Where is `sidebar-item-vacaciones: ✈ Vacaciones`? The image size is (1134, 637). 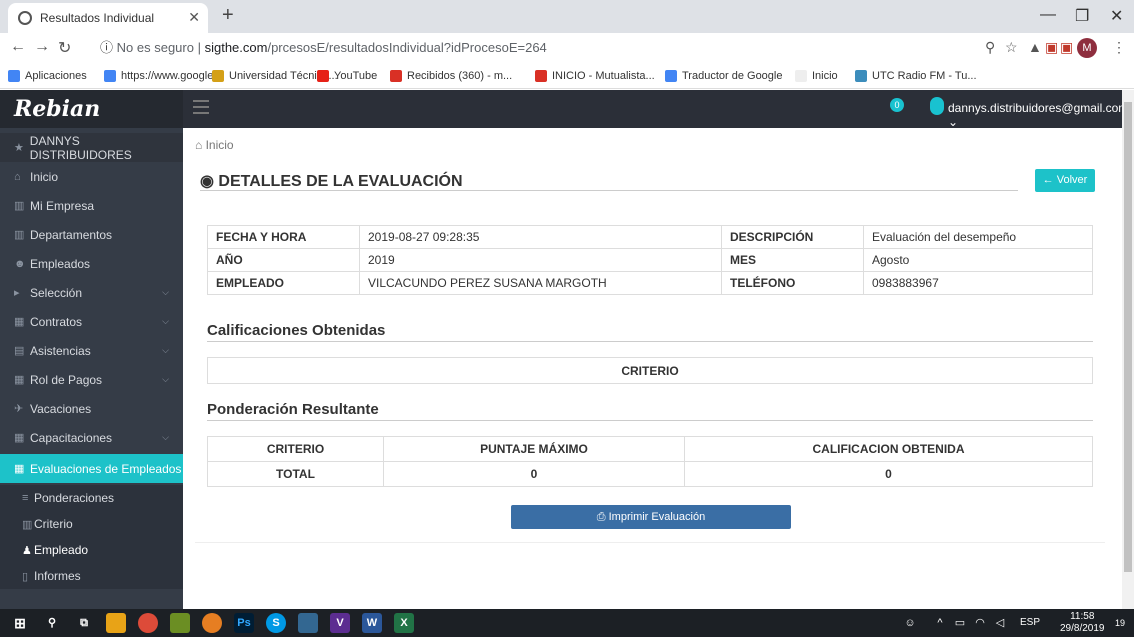
sidebar-item-vacaciones: ✈ Vacaciones is located at coordinates (91, 408).